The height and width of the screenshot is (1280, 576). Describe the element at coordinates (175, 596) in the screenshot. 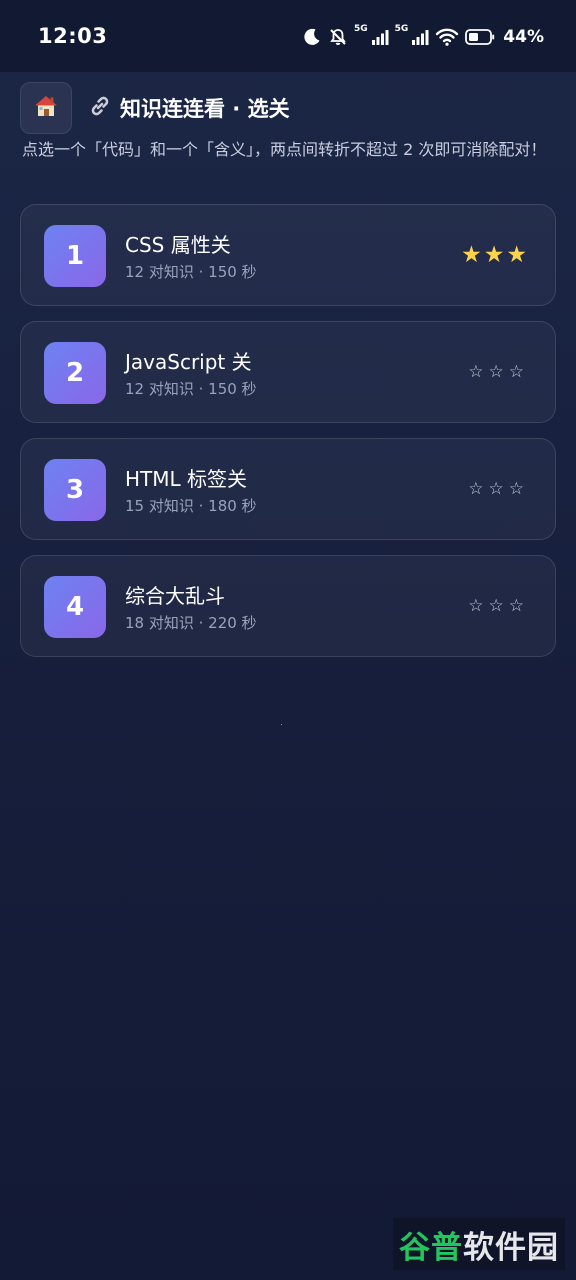

I see `level-name: 综合大乱斗` at that location.